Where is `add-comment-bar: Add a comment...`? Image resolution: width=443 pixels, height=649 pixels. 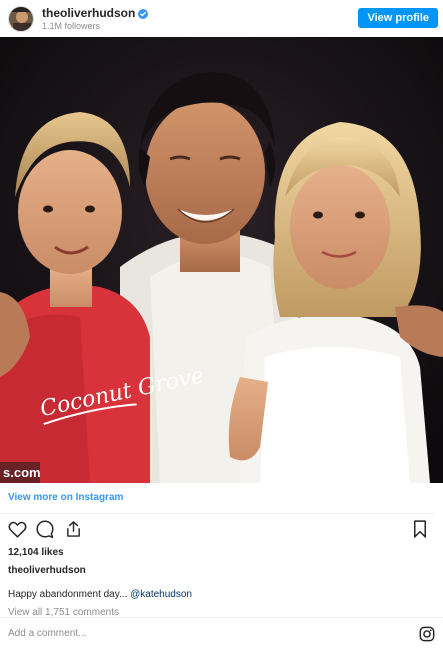 add-comment-bar: Add a comment... is located at coordinates (221, 633).